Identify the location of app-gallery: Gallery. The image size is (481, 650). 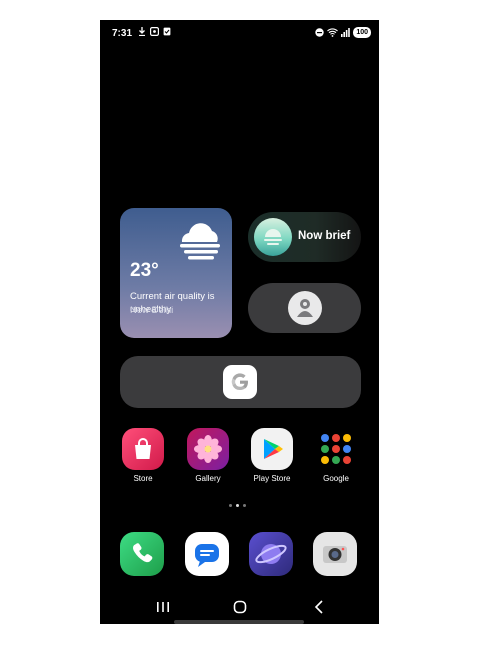
(208, 455).